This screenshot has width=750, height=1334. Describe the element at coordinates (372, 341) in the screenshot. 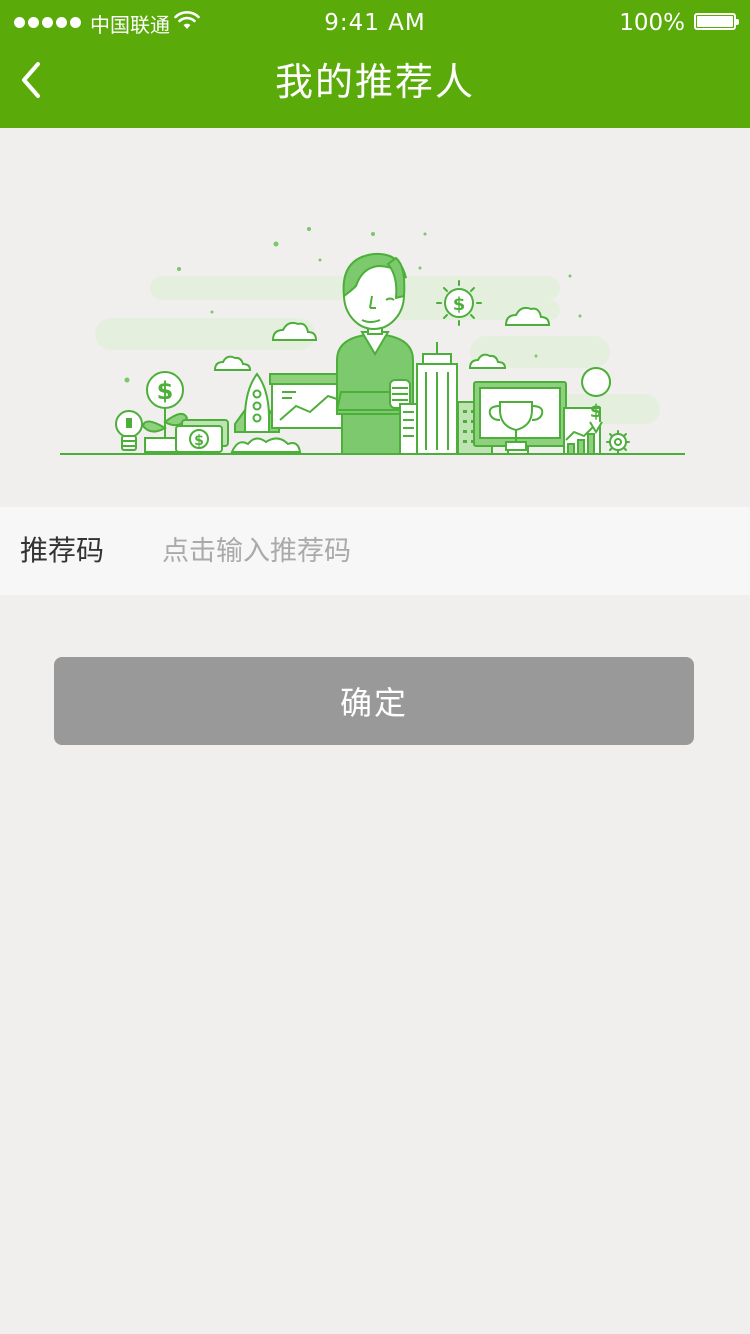

I see `referral-illustration: $ $ $ $` at that location.